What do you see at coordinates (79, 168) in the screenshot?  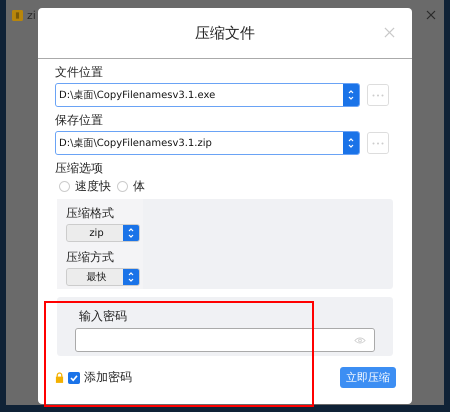 I see `options-label: 压缩选项` at bounding box center [79, 168].